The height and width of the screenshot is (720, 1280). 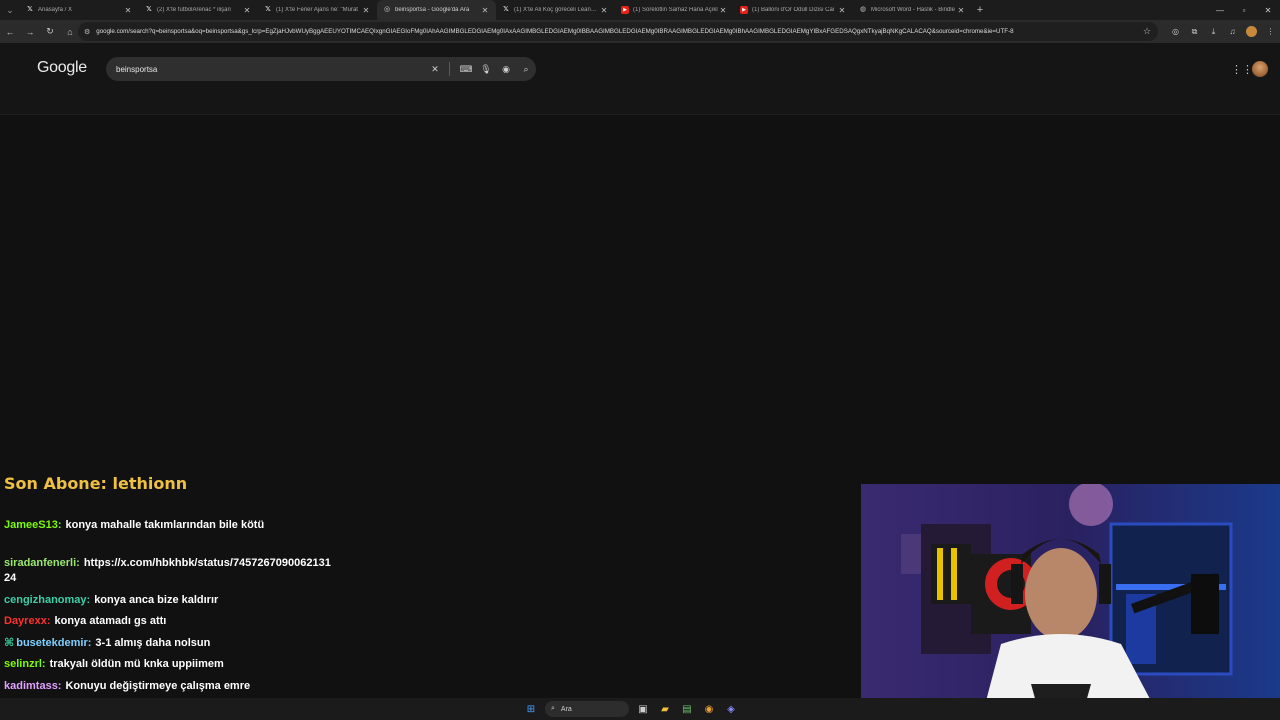 I want to click on media-icon: ♫, so click(x=1232, y=31).